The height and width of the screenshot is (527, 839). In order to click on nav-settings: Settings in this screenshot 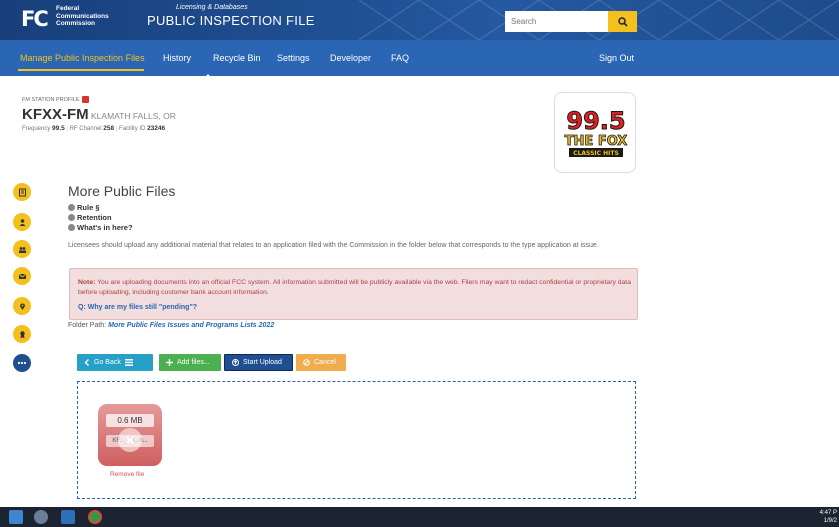, I will do `click(293, 58)`.